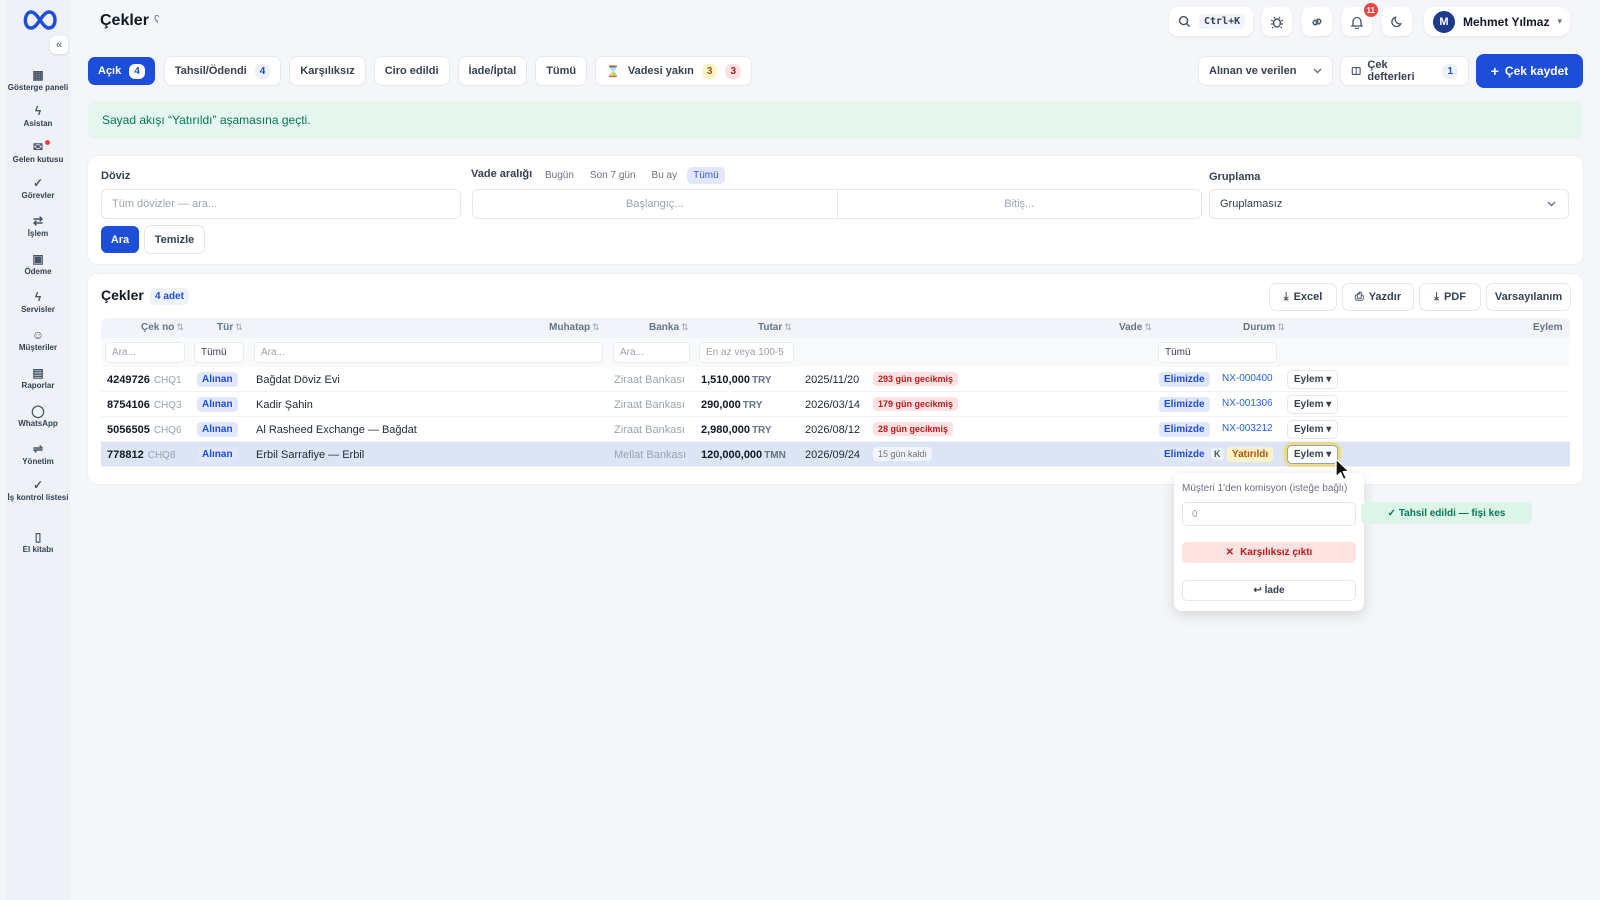 Image resolution: width=1600 pixels, height=900 pixels. What do you see at coordinates (1397, 21) in the screenshot?
I see `theme-toggle-button` at bounding box center [1397, 21].